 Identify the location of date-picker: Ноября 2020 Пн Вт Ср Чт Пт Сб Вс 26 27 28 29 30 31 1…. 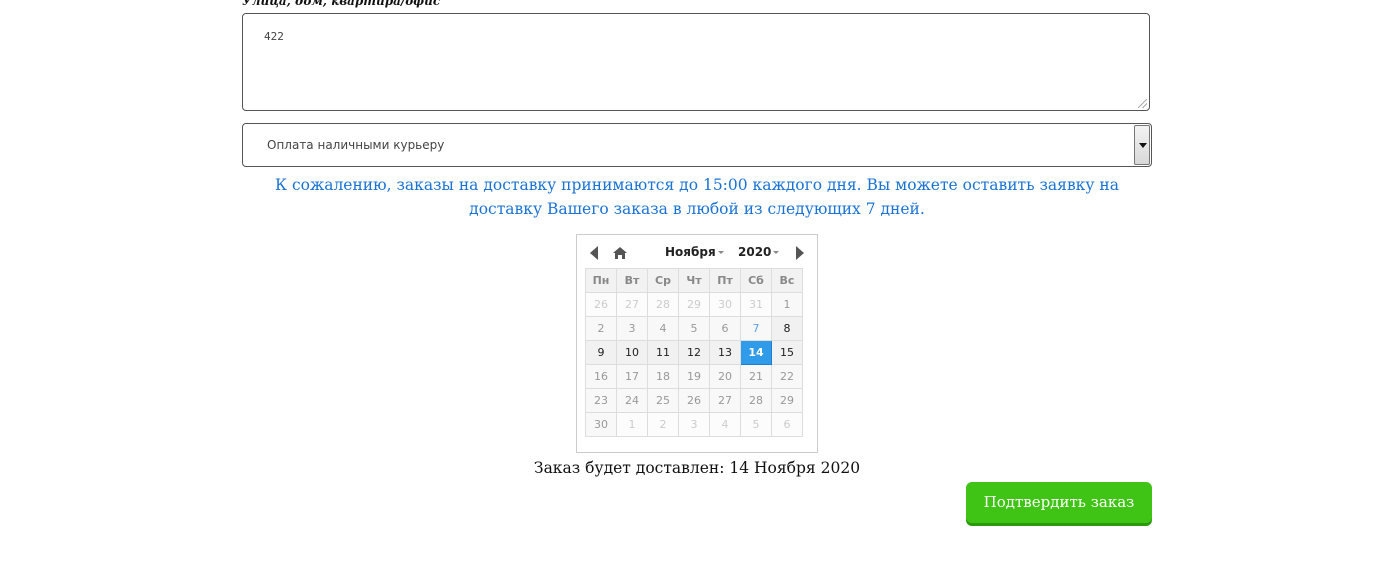
(697, 343).